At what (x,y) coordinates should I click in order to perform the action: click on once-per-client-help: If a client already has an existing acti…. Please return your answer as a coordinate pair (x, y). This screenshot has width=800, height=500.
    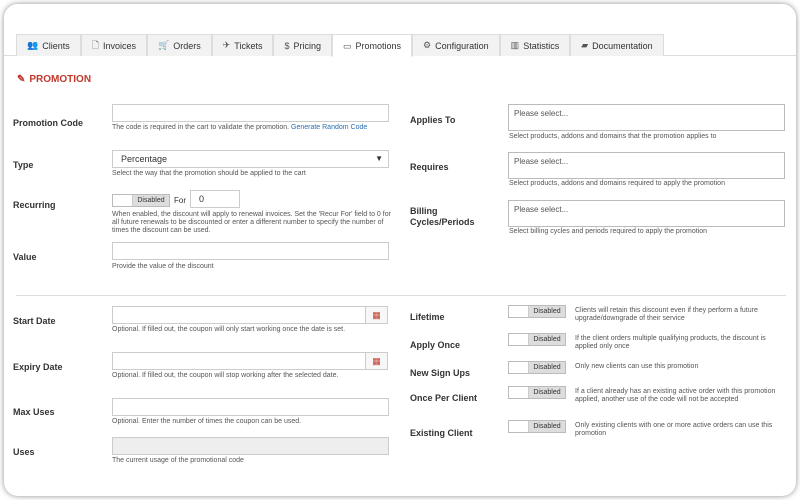
    Looking at the image, I should click on (675, 395).